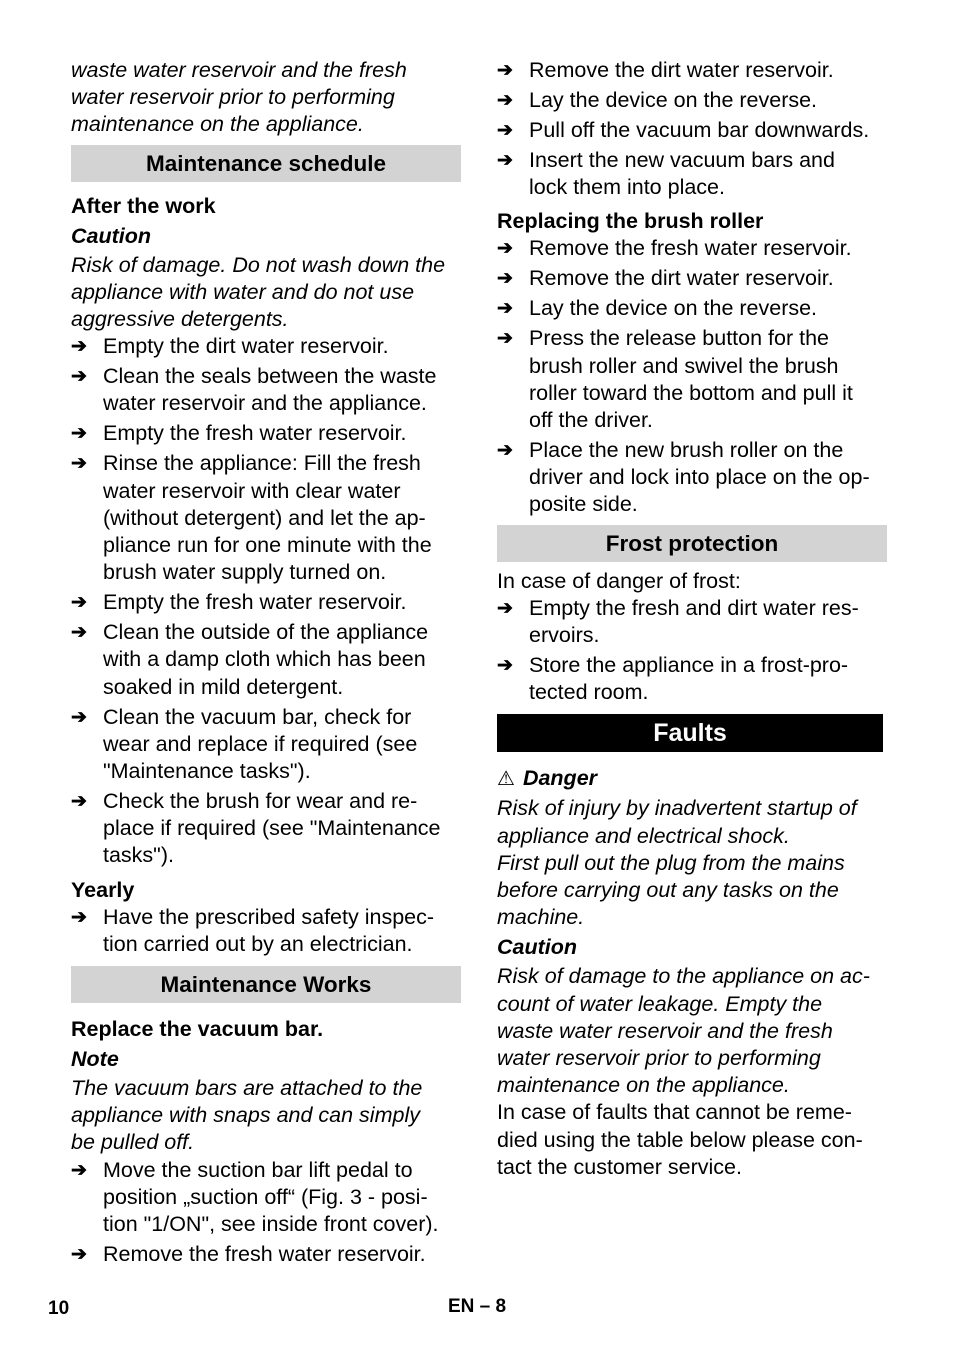 The image size is (954, 1354). I want to click on text-line: position „suction off“ (Fig. 3 - posi-, so click(265, 1196).